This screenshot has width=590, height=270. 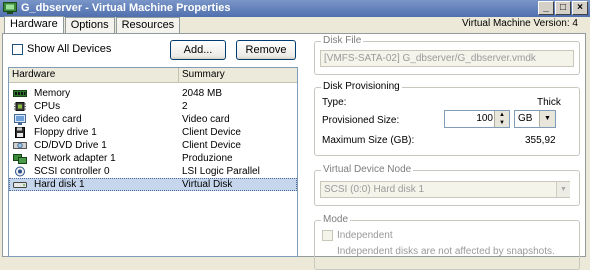 What do you see at coordinates (153, 158) in the screenshot?
I see `table-row: Network adapter 1 Produzione` at bounding box center [153, 158].